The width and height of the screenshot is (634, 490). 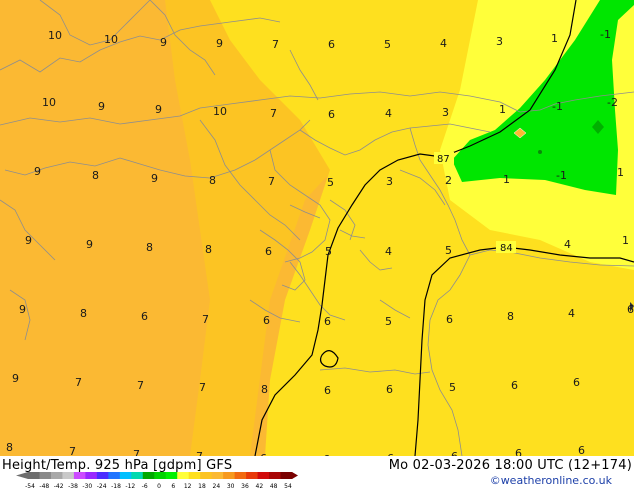 I want to click on scale-tick-label: -54, so click(x=30, y=486).